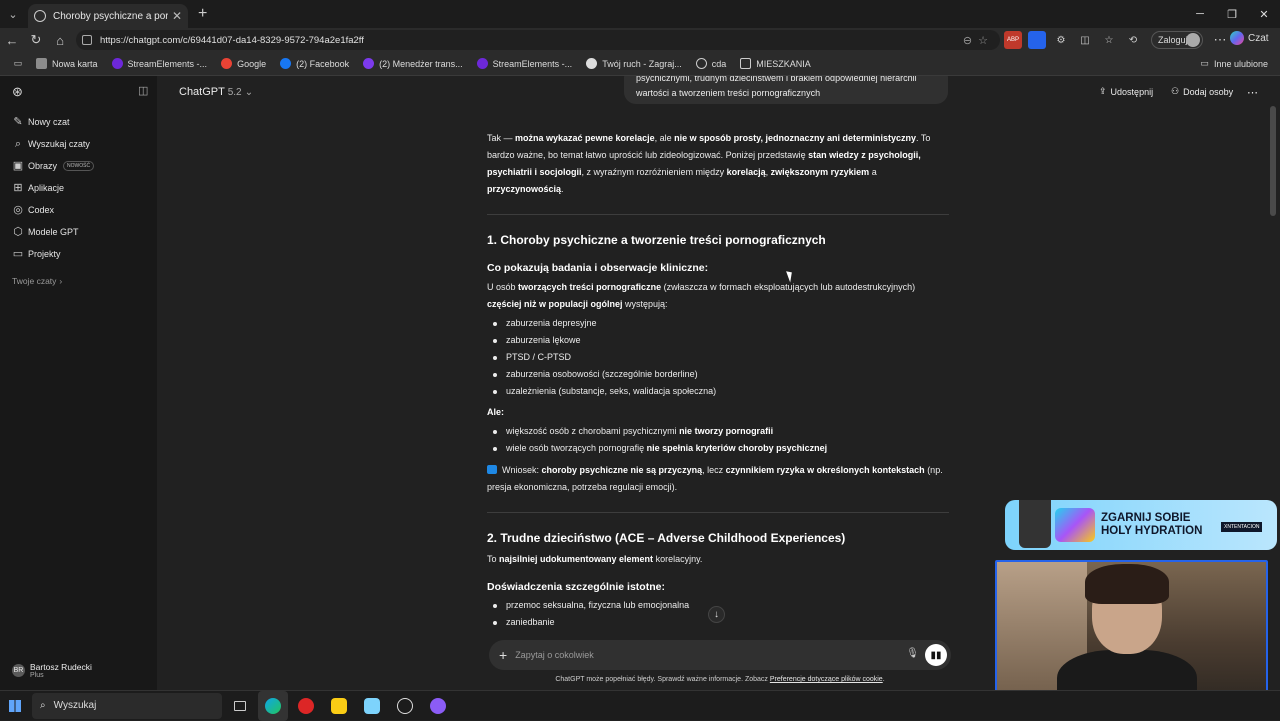 Image resolution: width=1280 pixels, height=721 pixels. What do you see at coordinates (1035, 524) in the screenshot?
I see `shaker-image` at bounding box center [1035, 524].